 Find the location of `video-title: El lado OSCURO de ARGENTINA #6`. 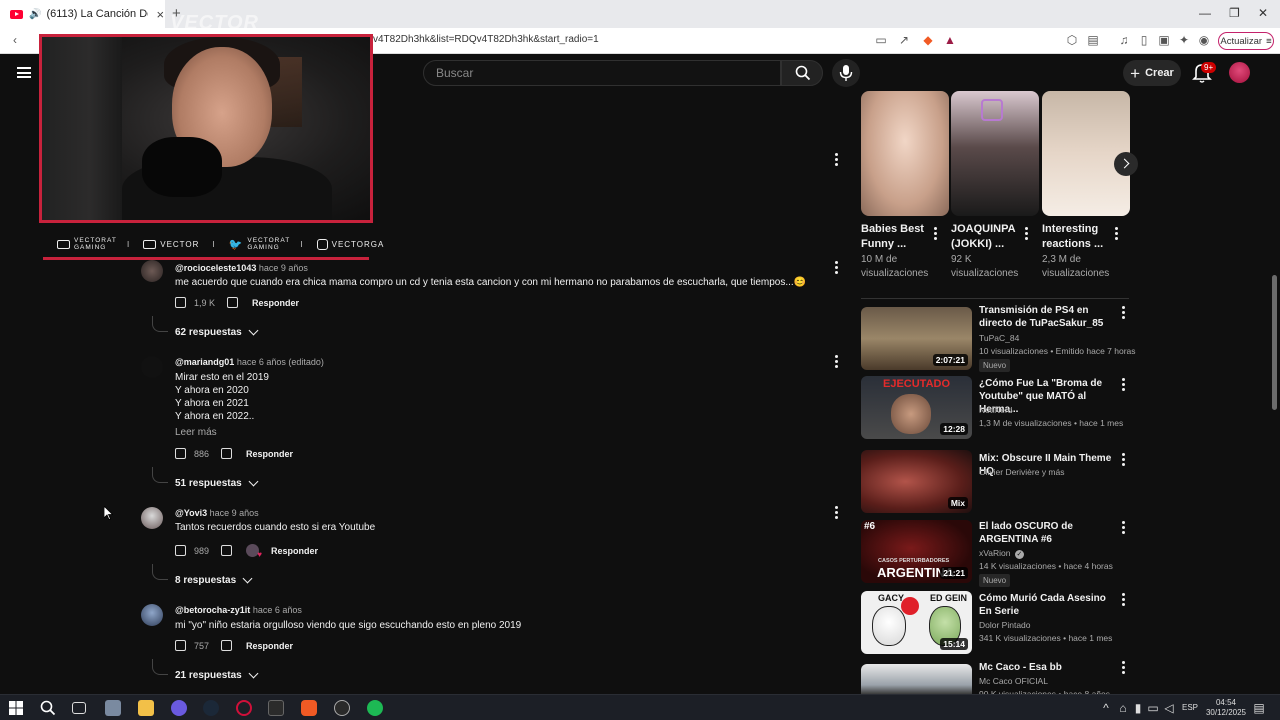

video-title: El lado OSCURO de ARGENTINA #6 is located at coordinates (1046, 533).